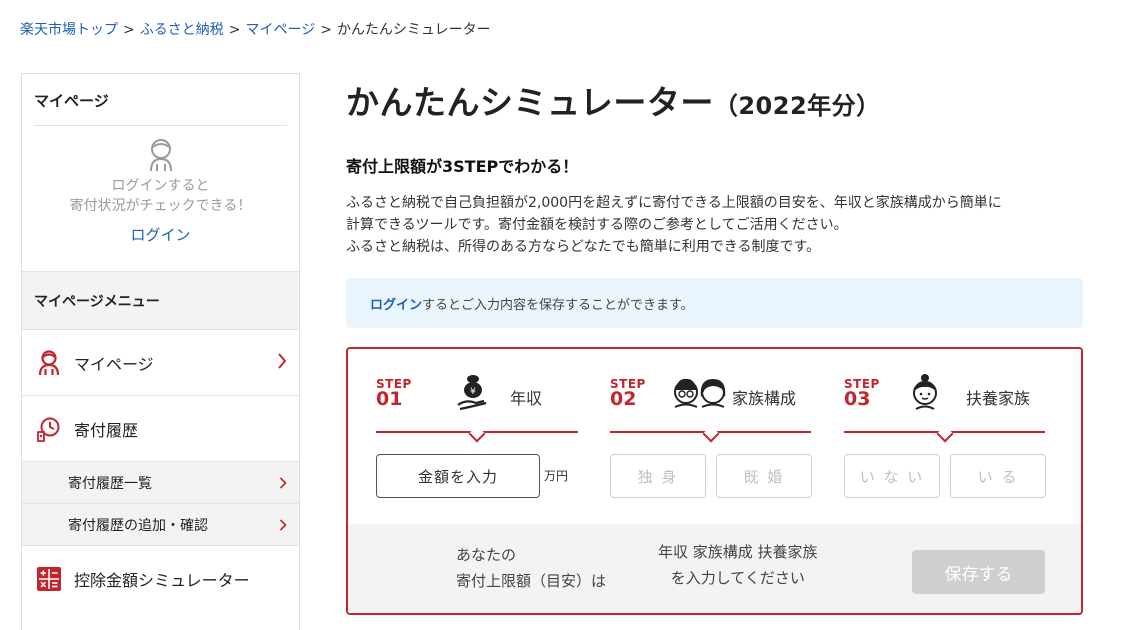  I want to click on step-name: 扶養家族, so click(998, 398).